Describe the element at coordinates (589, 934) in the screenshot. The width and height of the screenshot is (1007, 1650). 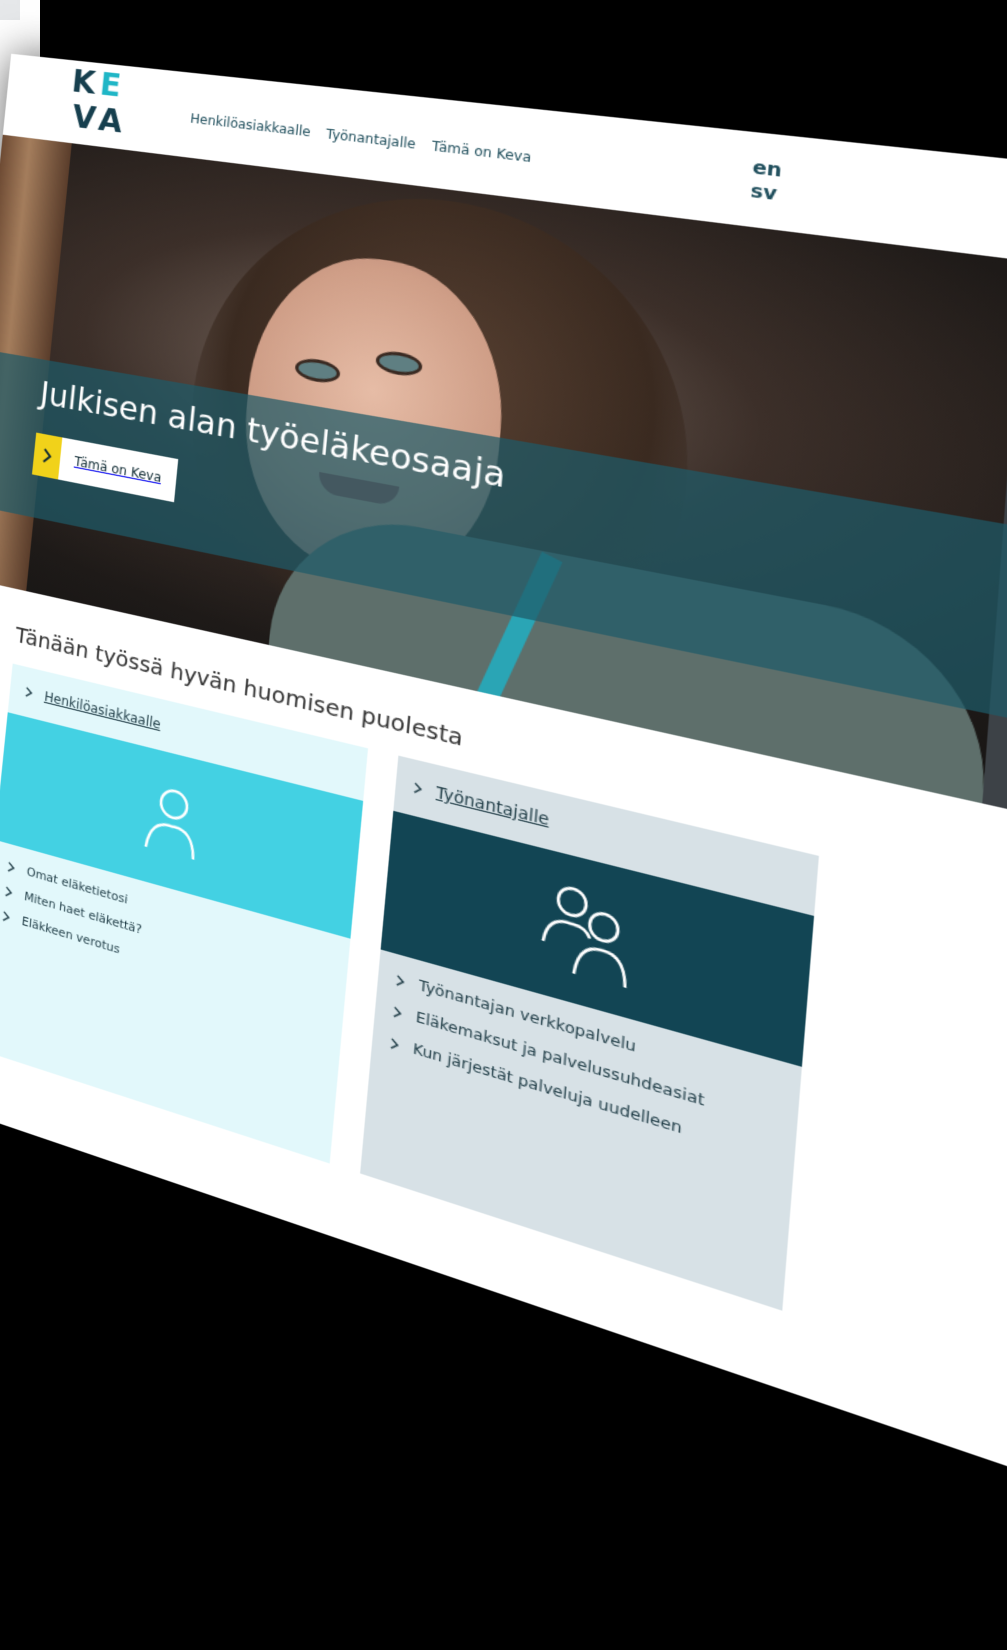
I see `people-icon` at that location.